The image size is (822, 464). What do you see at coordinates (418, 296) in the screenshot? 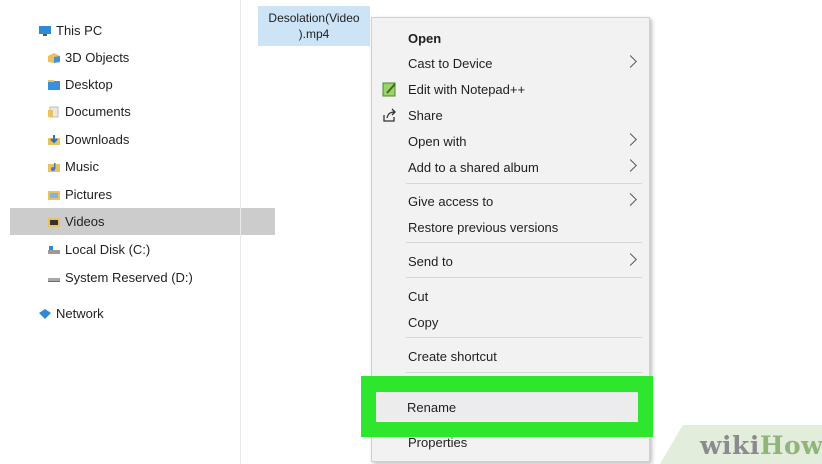
I see `menu-item-label: Cut` at bounding box center [418, 296].